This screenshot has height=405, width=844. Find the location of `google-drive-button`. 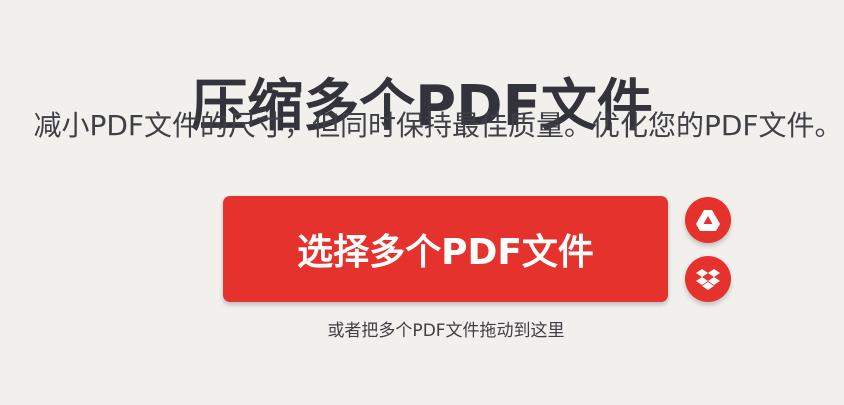

google-drive-button is located at coordinates (708, 220).